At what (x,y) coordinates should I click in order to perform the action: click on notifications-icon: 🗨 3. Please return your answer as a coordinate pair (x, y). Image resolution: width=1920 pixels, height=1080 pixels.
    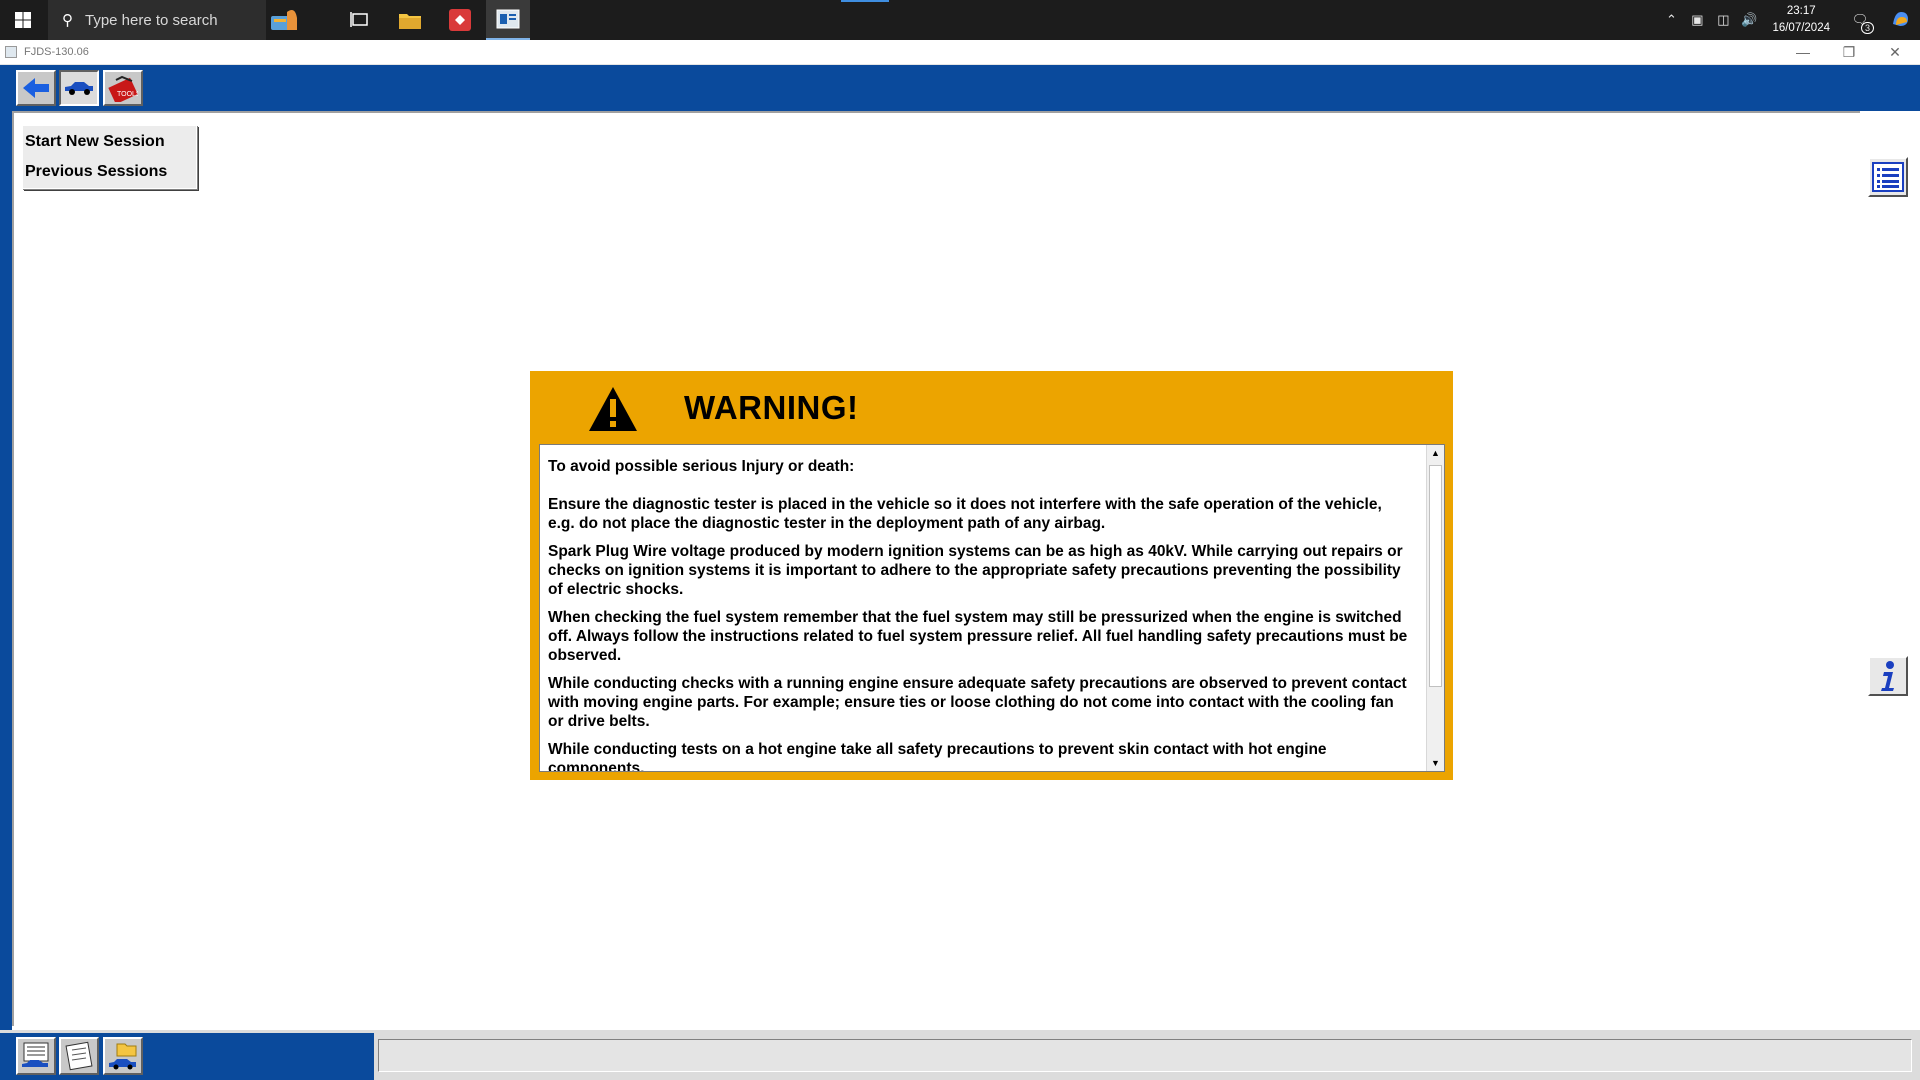
    Looking at the image, I should click on (1860, 23).